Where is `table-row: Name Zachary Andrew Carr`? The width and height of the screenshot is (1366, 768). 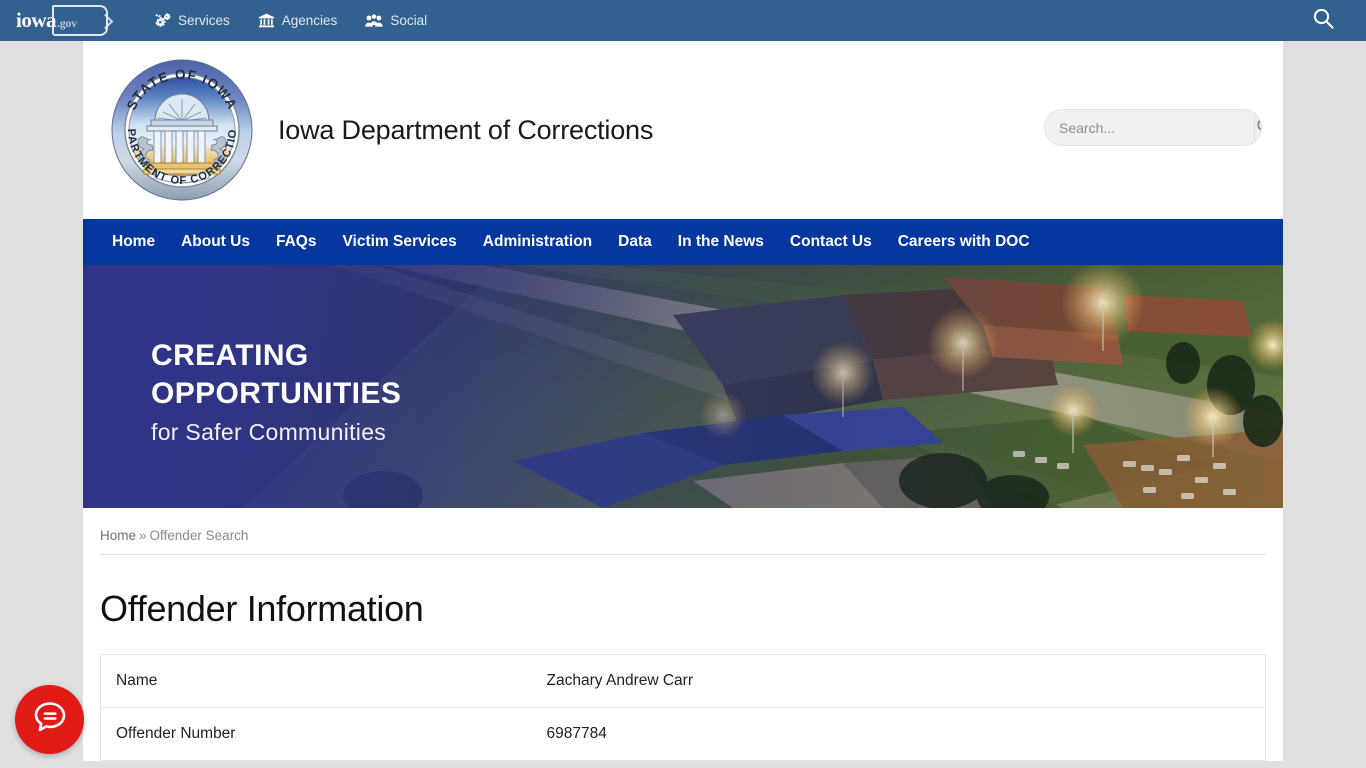 table-row: Name Zachary Andrew Carr is located at coordinates (683, 681).